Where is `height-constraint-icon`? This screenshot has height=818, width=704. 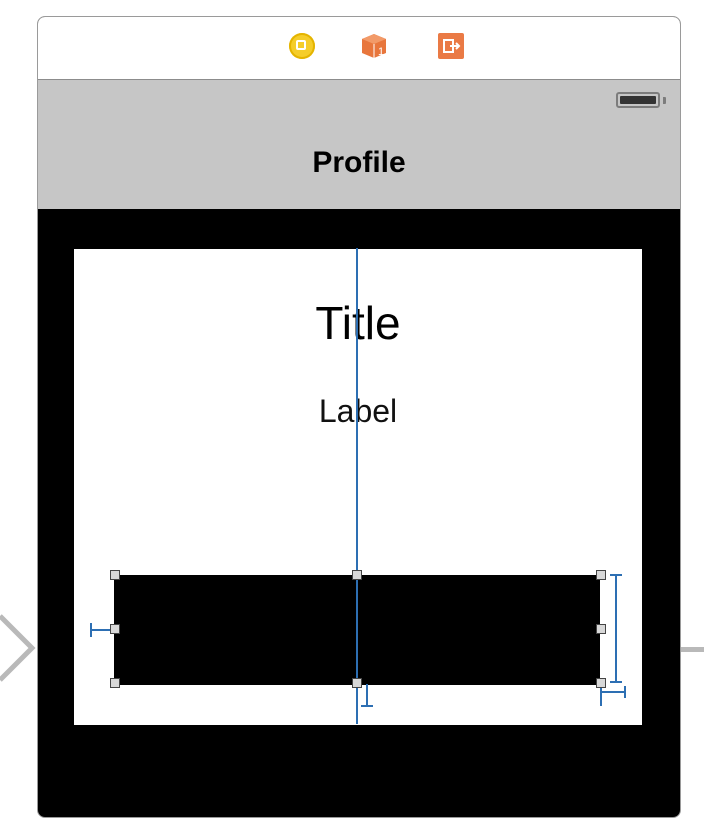 height-constraint-icon is located at coordinates (616, 628).